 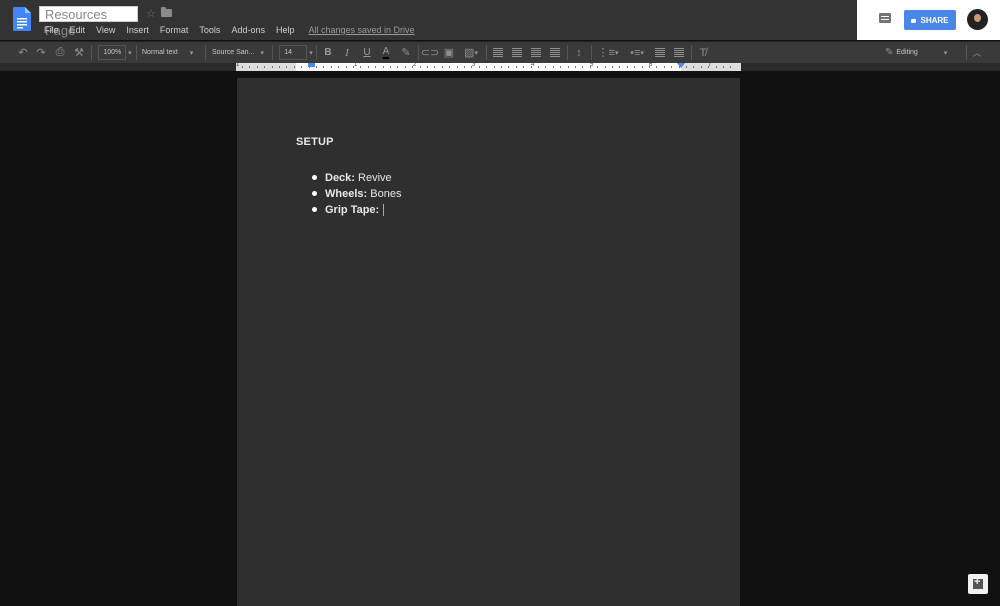 I want to click on style-dropdown: Normal text ▾, so click(x=171, y=52).